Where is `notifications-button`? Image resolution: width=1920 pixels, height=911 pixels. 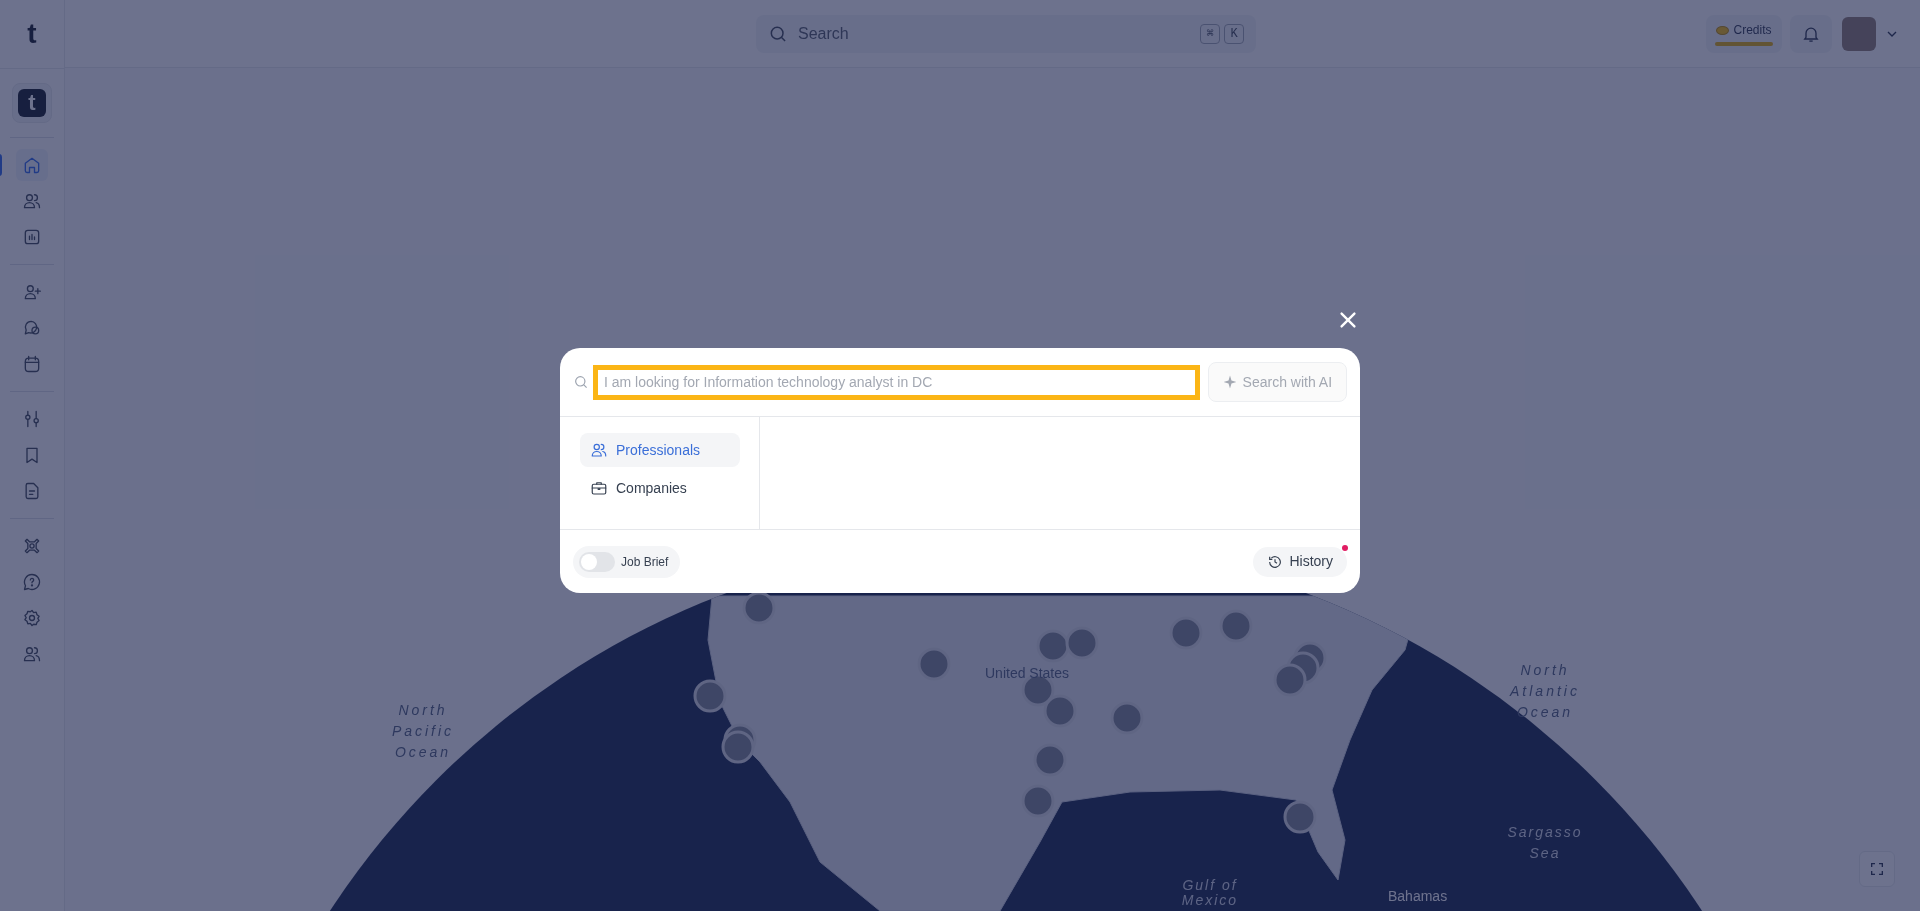 notifications-button is located at coordinates (1811, 33).